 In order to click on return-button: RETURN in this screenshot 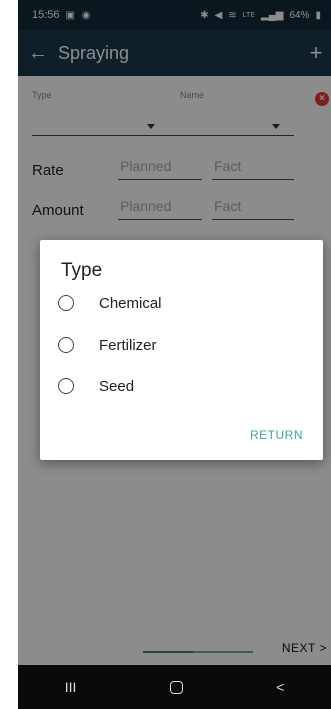, I will do `click(276, 435)`.